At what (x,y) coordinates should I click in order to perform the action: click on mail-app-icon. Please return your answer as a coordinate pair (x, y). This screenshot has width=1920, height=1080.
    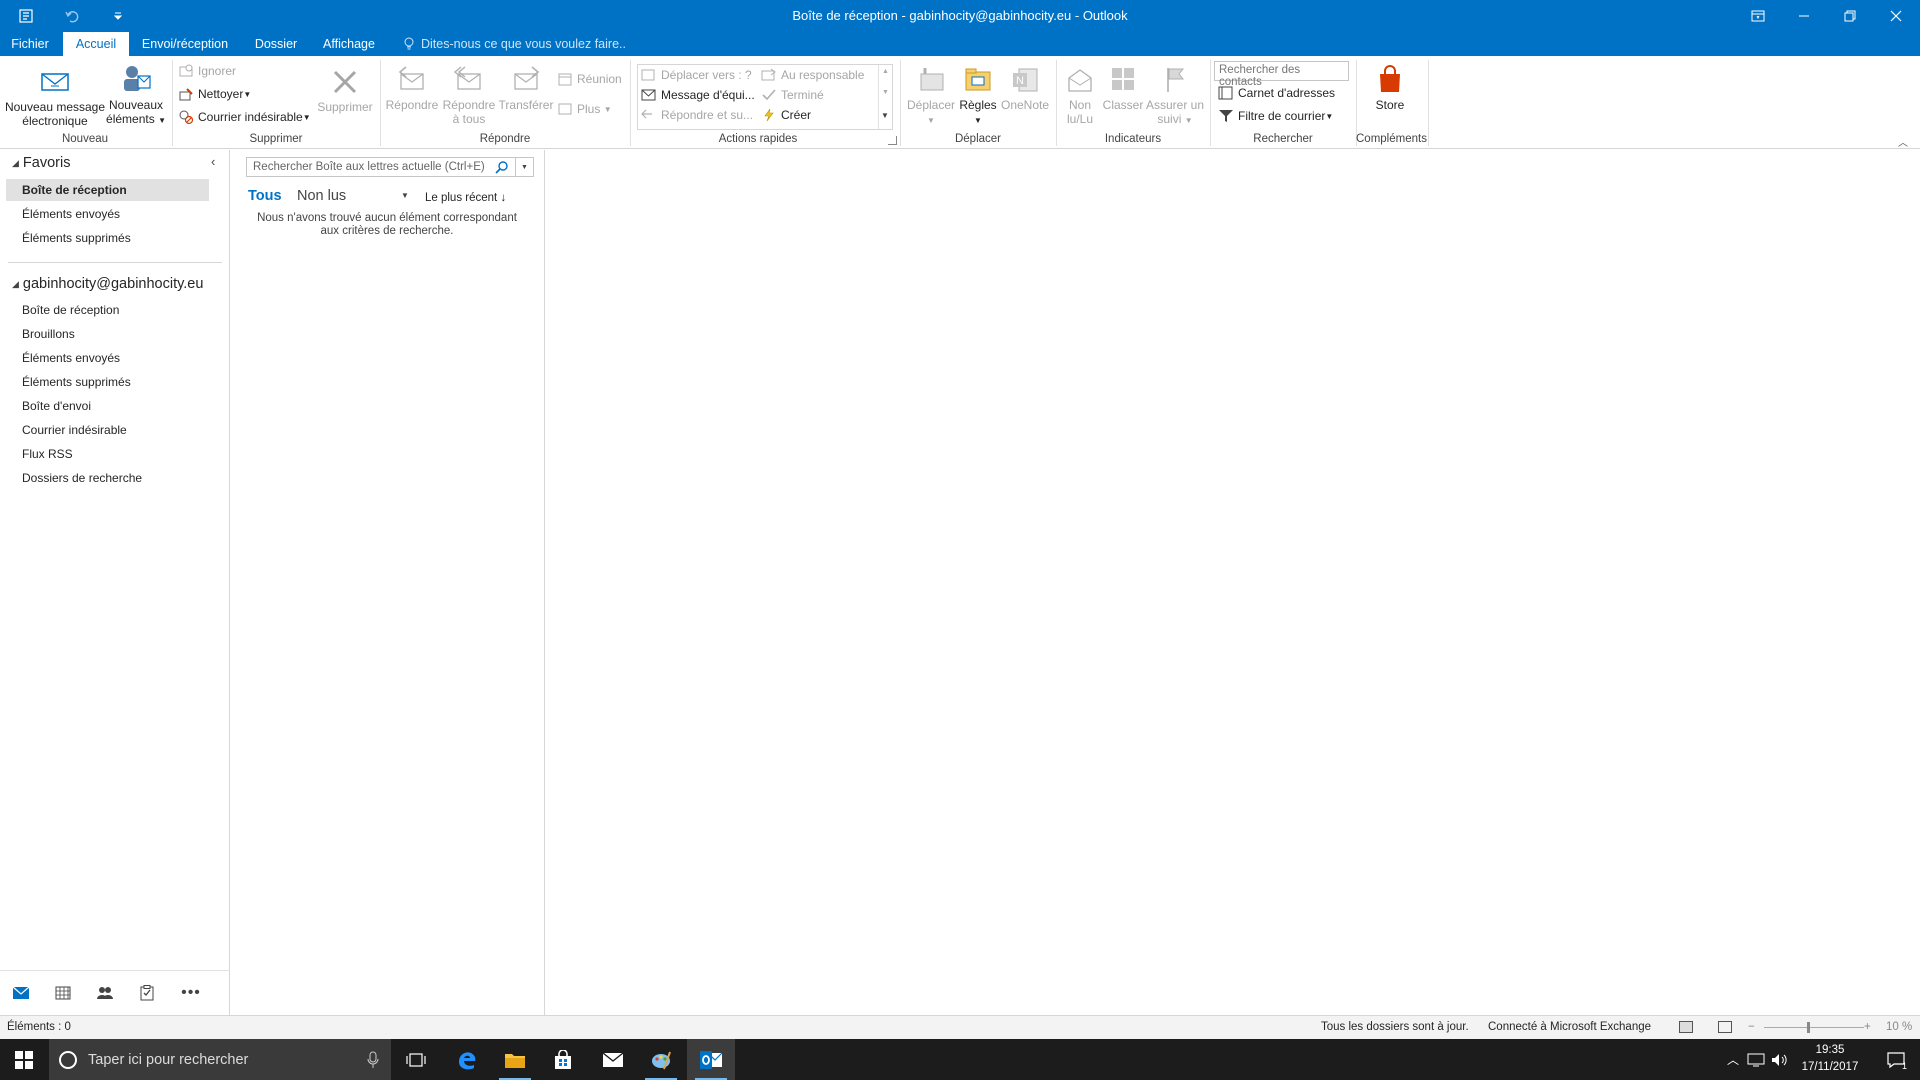
    Looking at the image, I should click on (613, 1059).